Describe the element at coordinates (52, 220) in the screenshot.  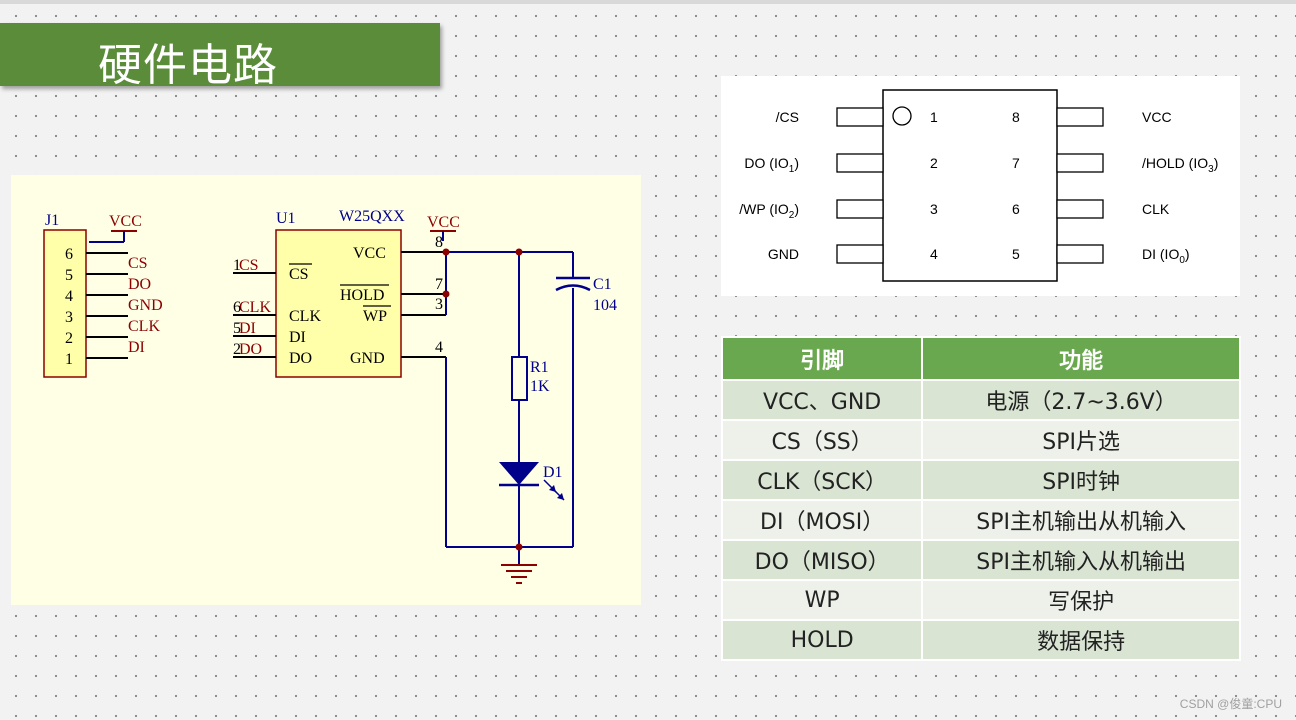
I see `j1-ref: J1` at that location.